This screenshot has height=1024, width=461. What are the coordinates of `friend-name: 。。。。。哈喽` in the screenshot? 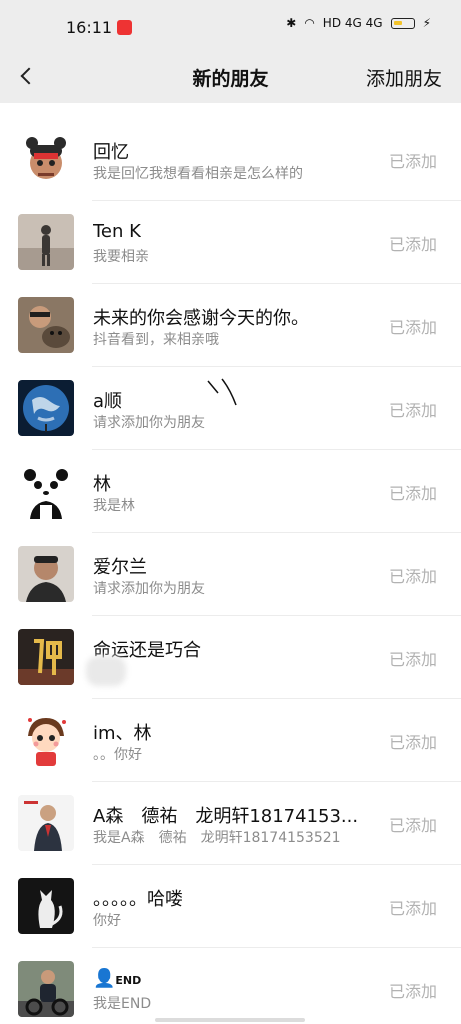 It's located at (138, 899).